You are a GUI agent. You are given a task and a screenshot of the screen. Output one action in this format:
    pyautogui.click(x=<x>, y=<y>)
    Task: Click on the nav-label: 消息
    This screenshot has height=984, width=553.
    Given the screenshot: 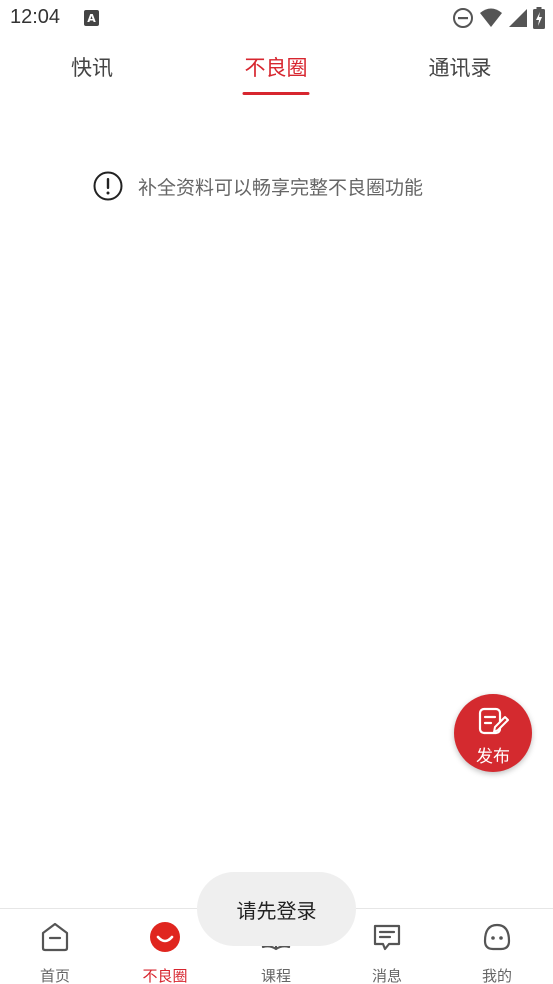 What is the action you would take?
    pyautogui.click(x=386, y=975)
    